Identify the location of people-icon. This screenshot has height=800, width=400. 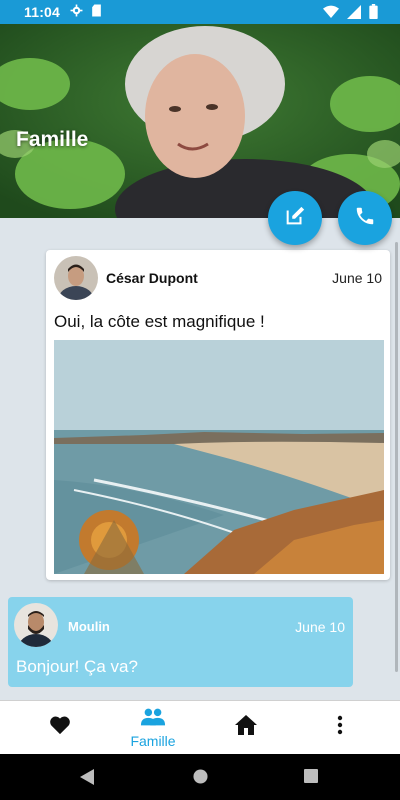
(153, 719).